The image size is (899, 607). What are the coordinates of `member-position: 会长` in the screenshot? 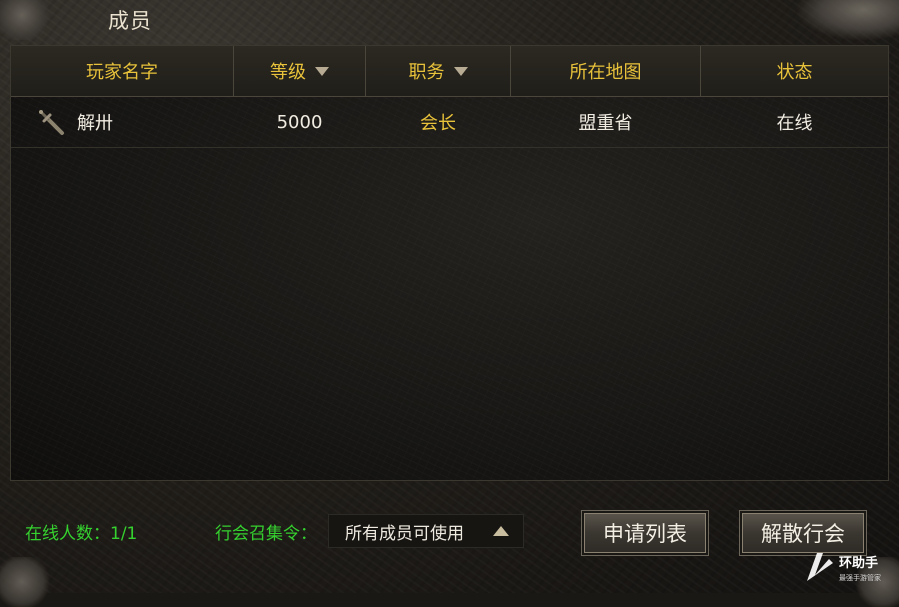 It's located at (438, 123).